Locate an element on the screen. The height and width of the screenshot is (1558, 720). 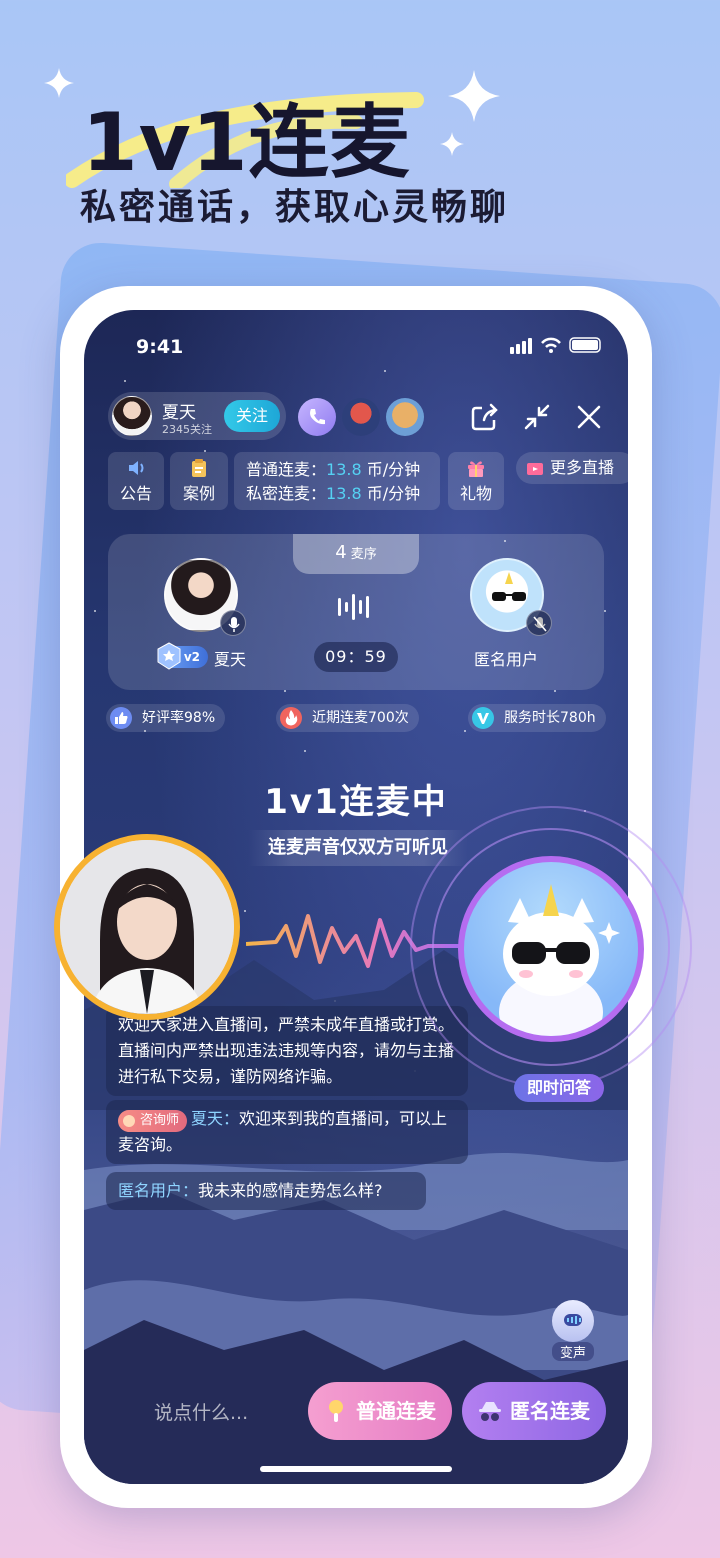
voice-changer-button: 变声 is located at coordinates (573, 1331).